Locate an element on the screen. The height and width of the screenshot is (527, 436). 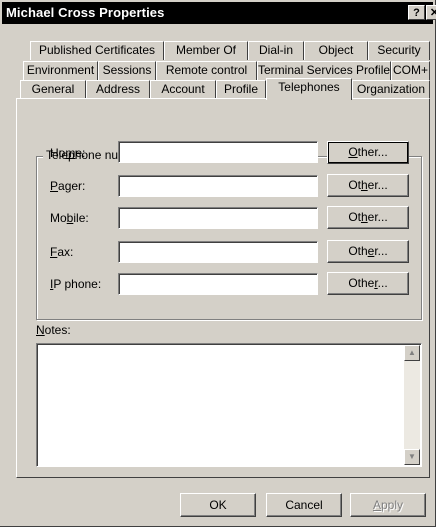
tab-environment: Environment is located at coordinates (60, 70).